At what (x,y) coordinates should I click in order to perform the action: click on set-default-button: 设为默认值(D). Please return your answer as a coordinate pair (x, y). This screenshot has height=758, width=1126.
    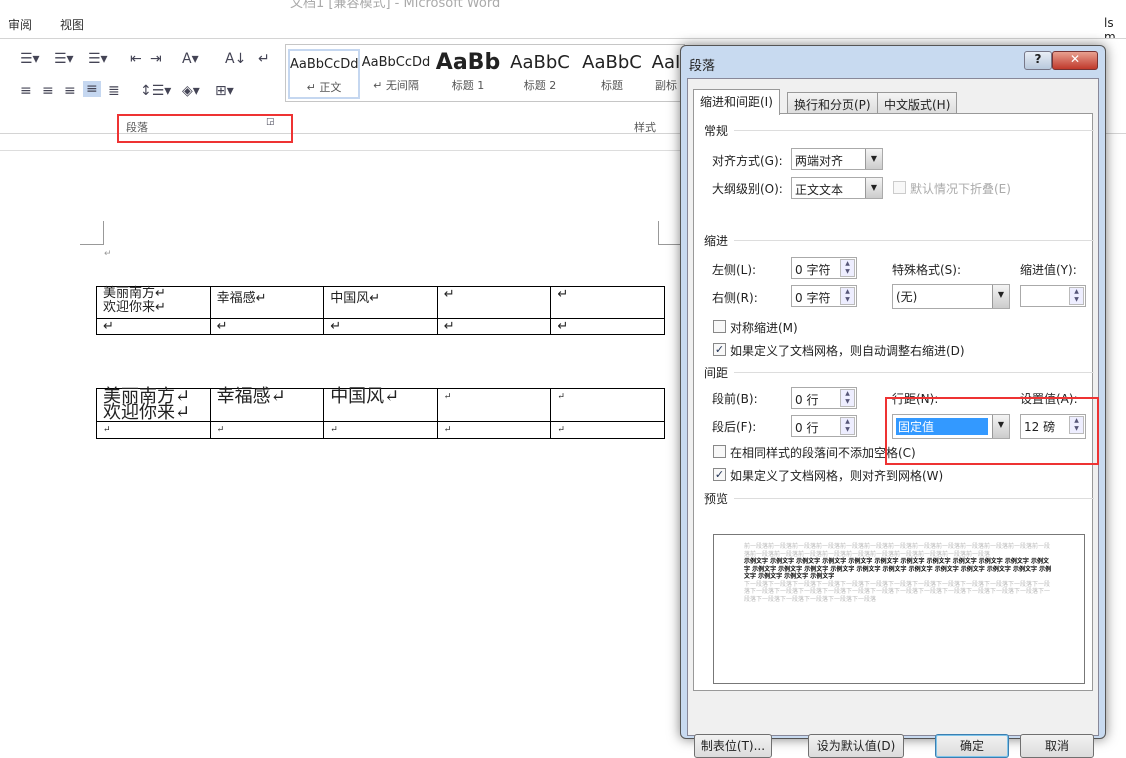
    Looking at the image, I should click on (856, 746).